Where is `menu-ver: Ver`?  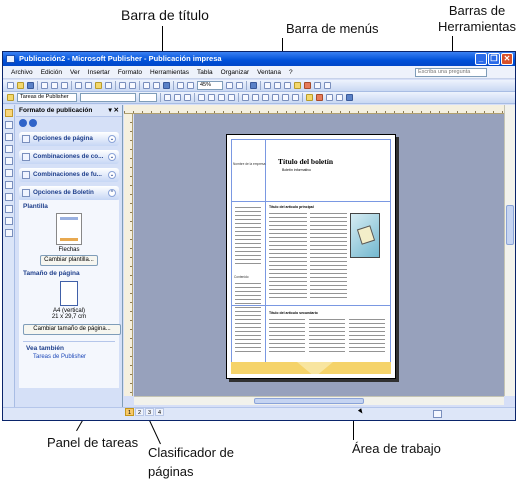
menu-ver: Ver is located at coordinates (75, 72).